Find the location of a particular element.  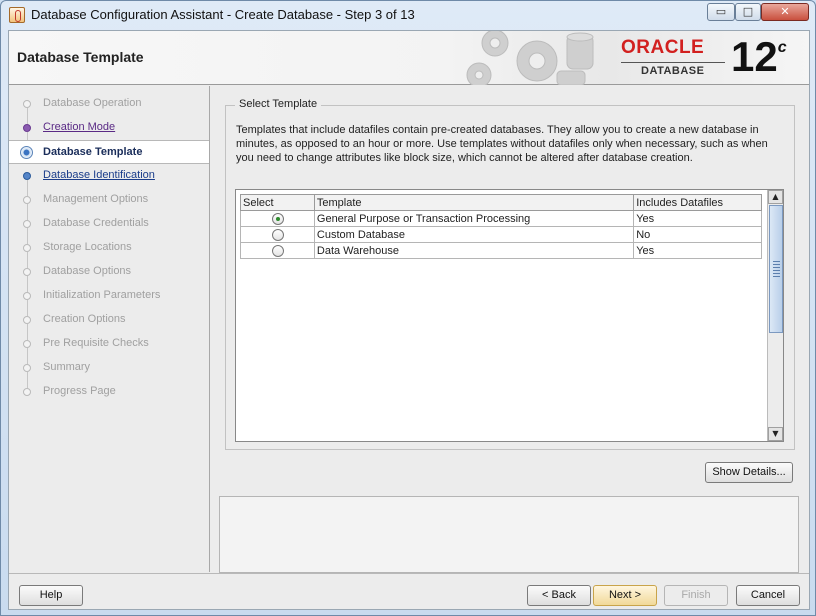

sidebar-step-summary: Summary is located at coordinates (109, 372).